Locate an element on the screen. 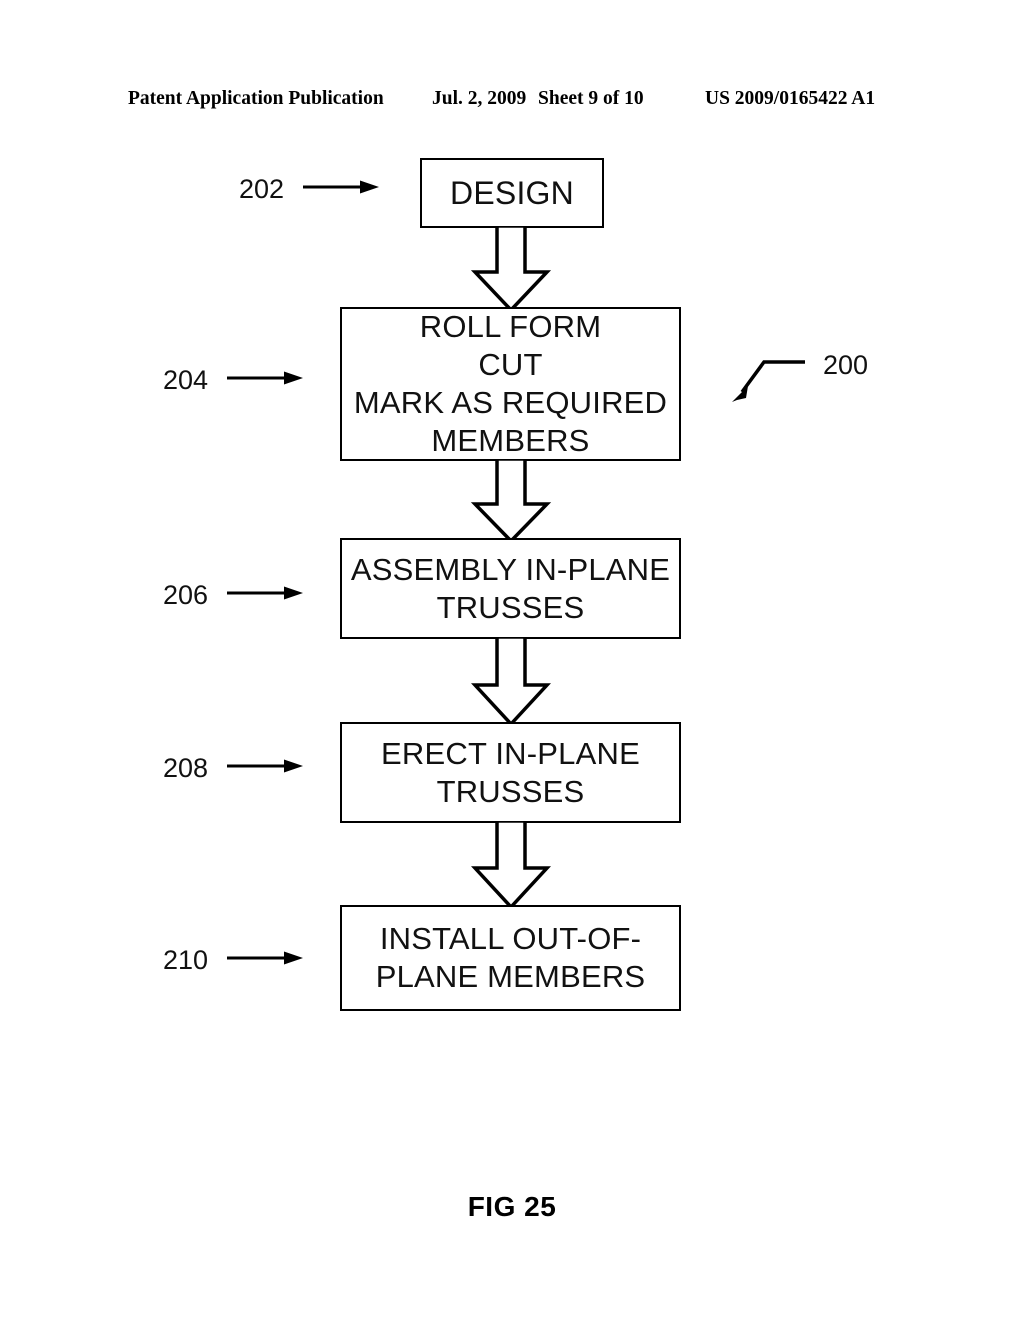 Image resolution: width=1024 pixels, height=1320 pixels. figure-caption: FIG 25 is located at coordinates (512, 1206).